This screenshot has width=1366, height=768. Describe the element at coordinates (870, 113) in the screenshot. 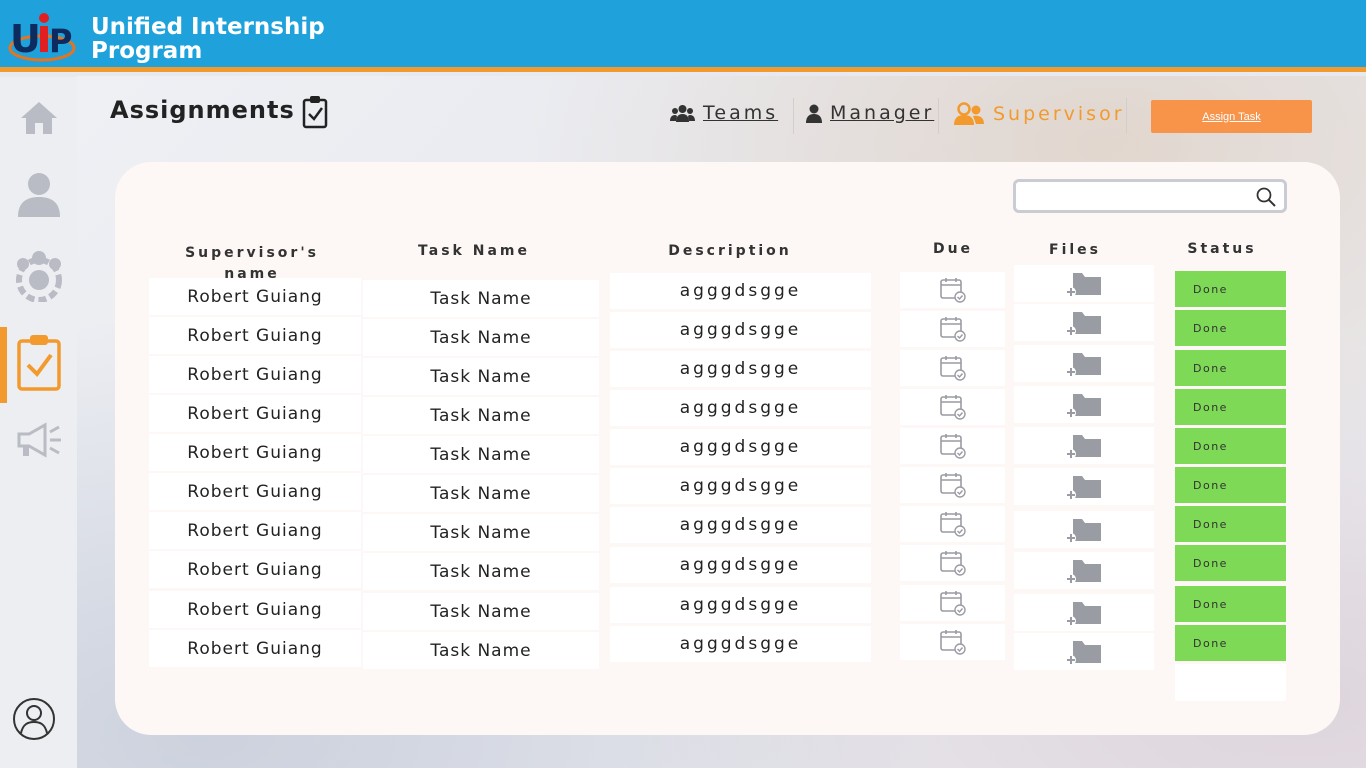

I see `tab-manager: Manager` at that location.